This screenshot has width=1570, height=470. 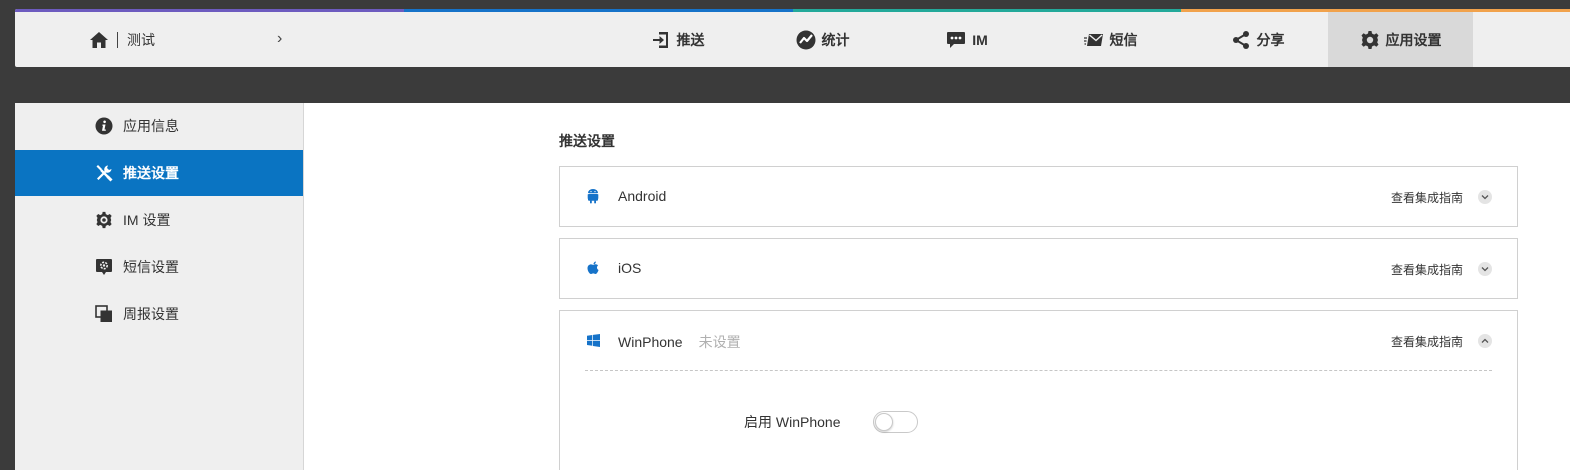 I want to click on sidebar-item-label: 周报设置, so click(x=151, y=314).